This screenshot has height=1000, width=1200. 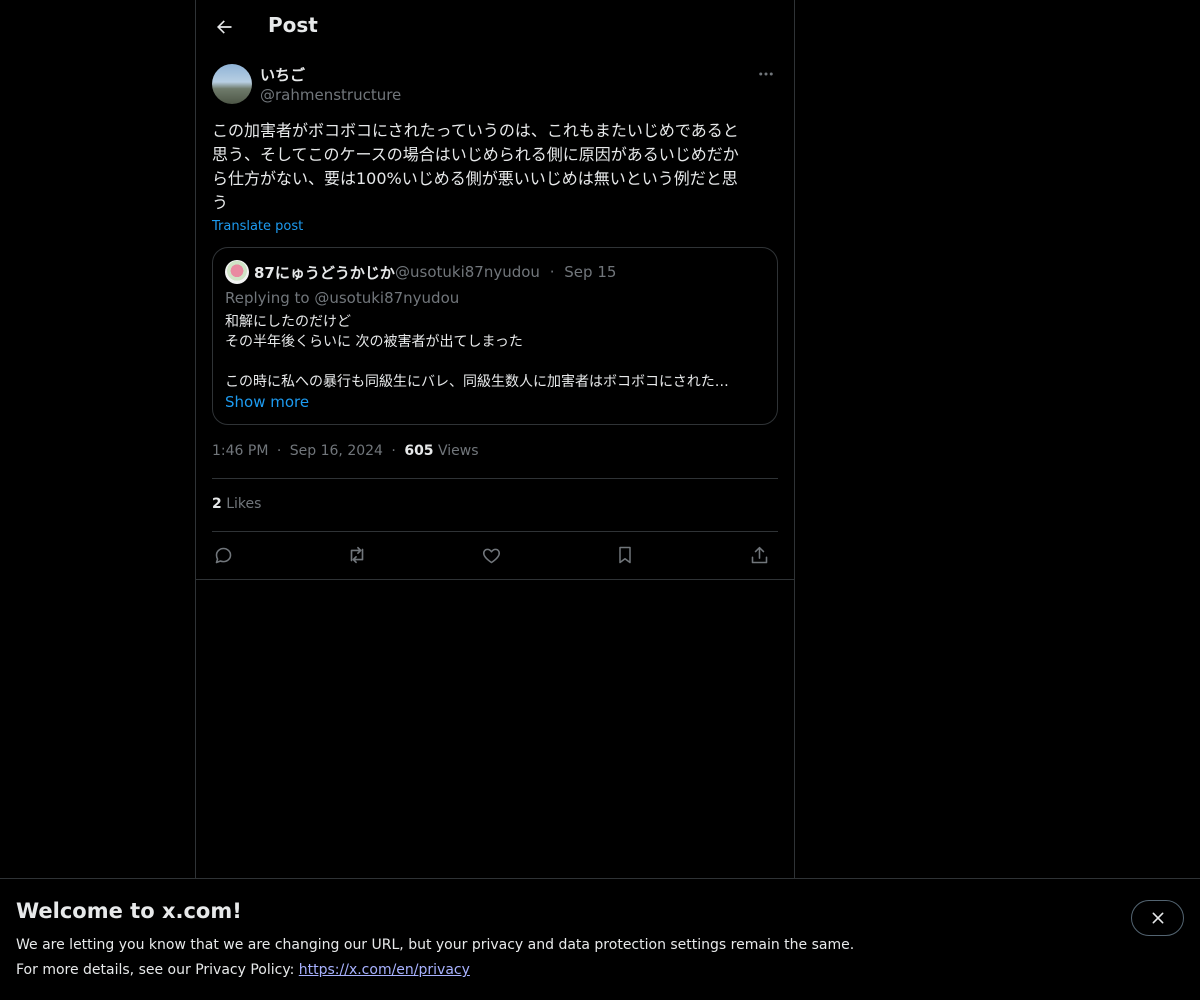 I want to click on likes-count-row: 2 Likes, so click(x=236, y=504).